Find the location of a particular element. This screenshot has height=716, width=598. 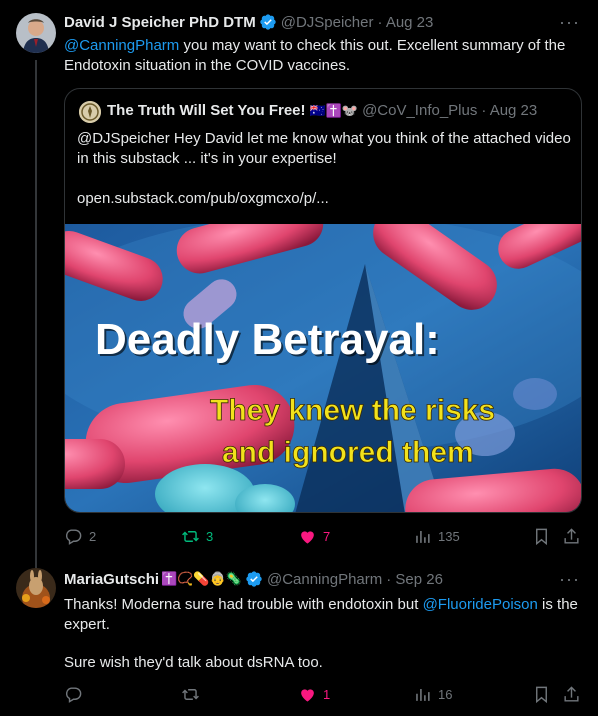

views-count: 16 is located at coordinates (445, 694).